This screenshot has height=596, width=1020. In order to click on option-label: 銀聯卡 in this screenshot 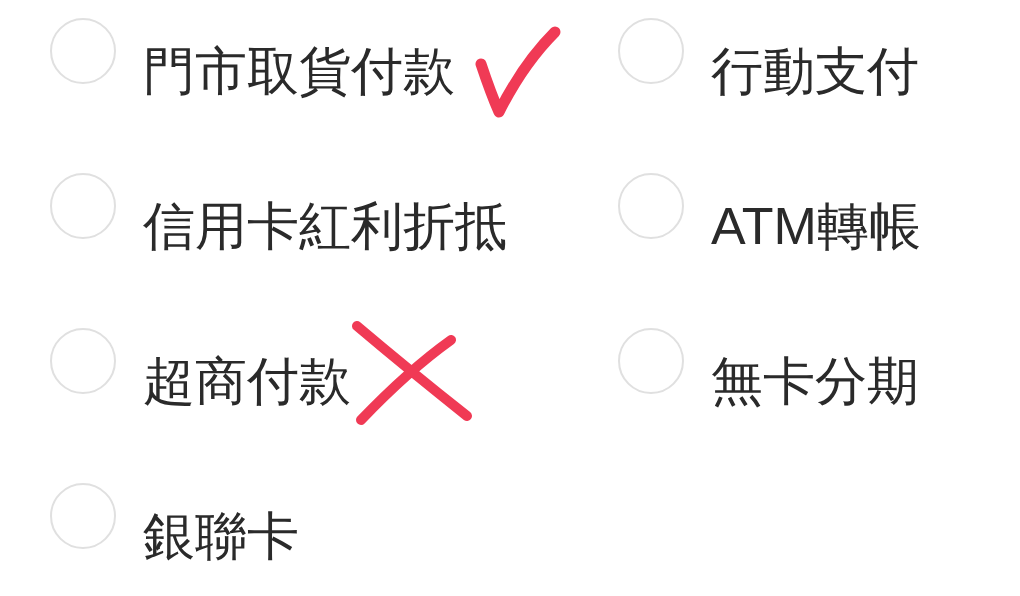, I will do `click(221, 536)`.